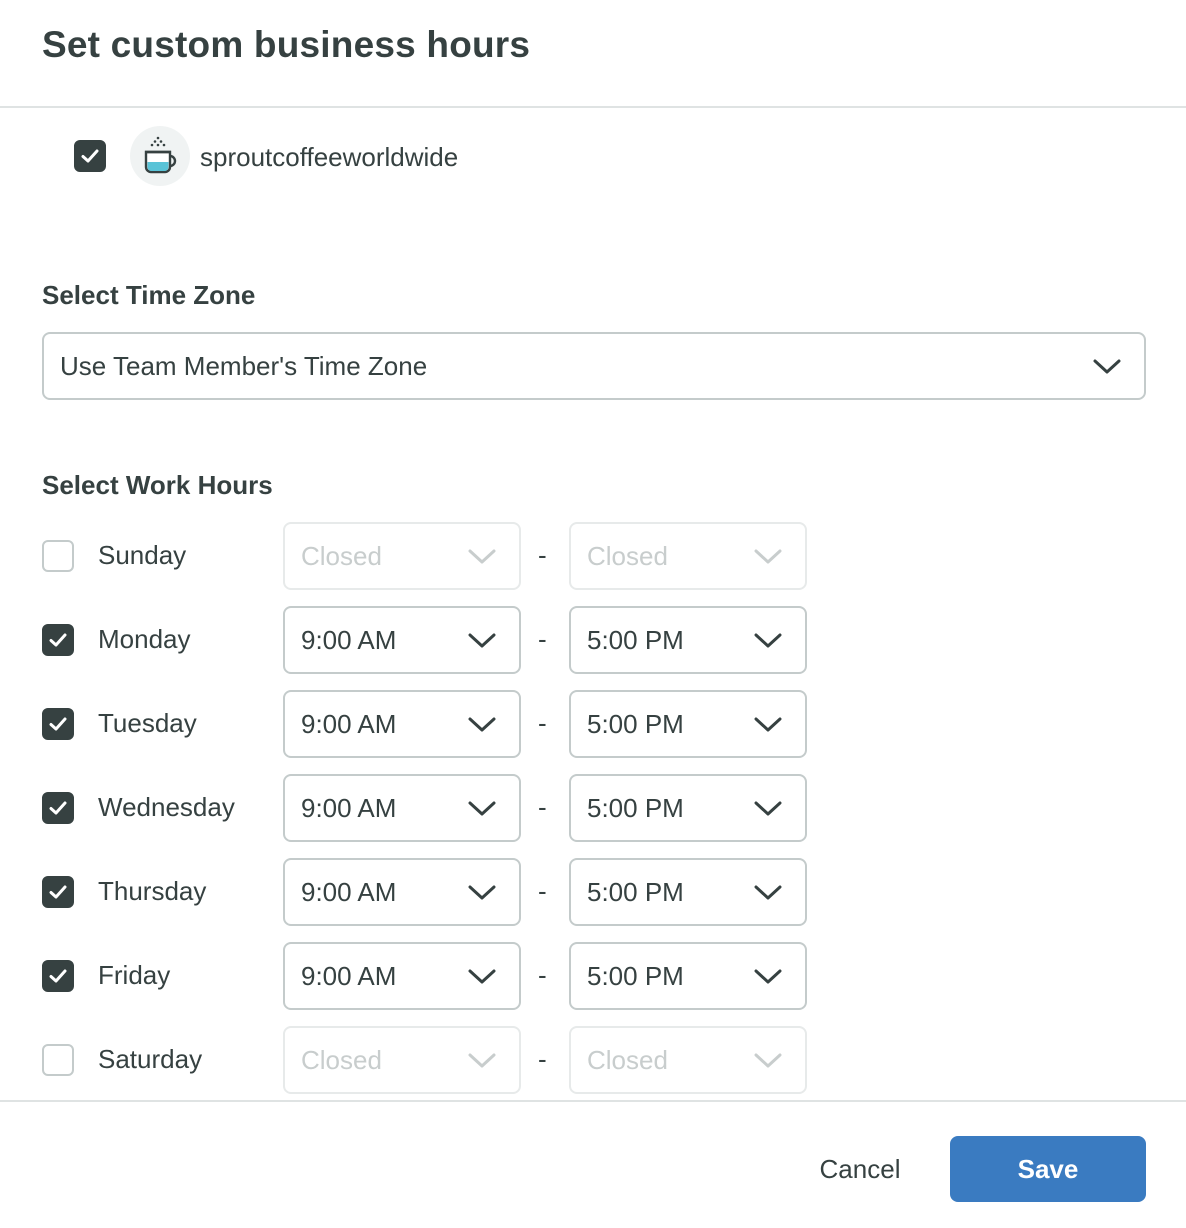  I want to click on day-checkbox-thursday, so click(58, 892).